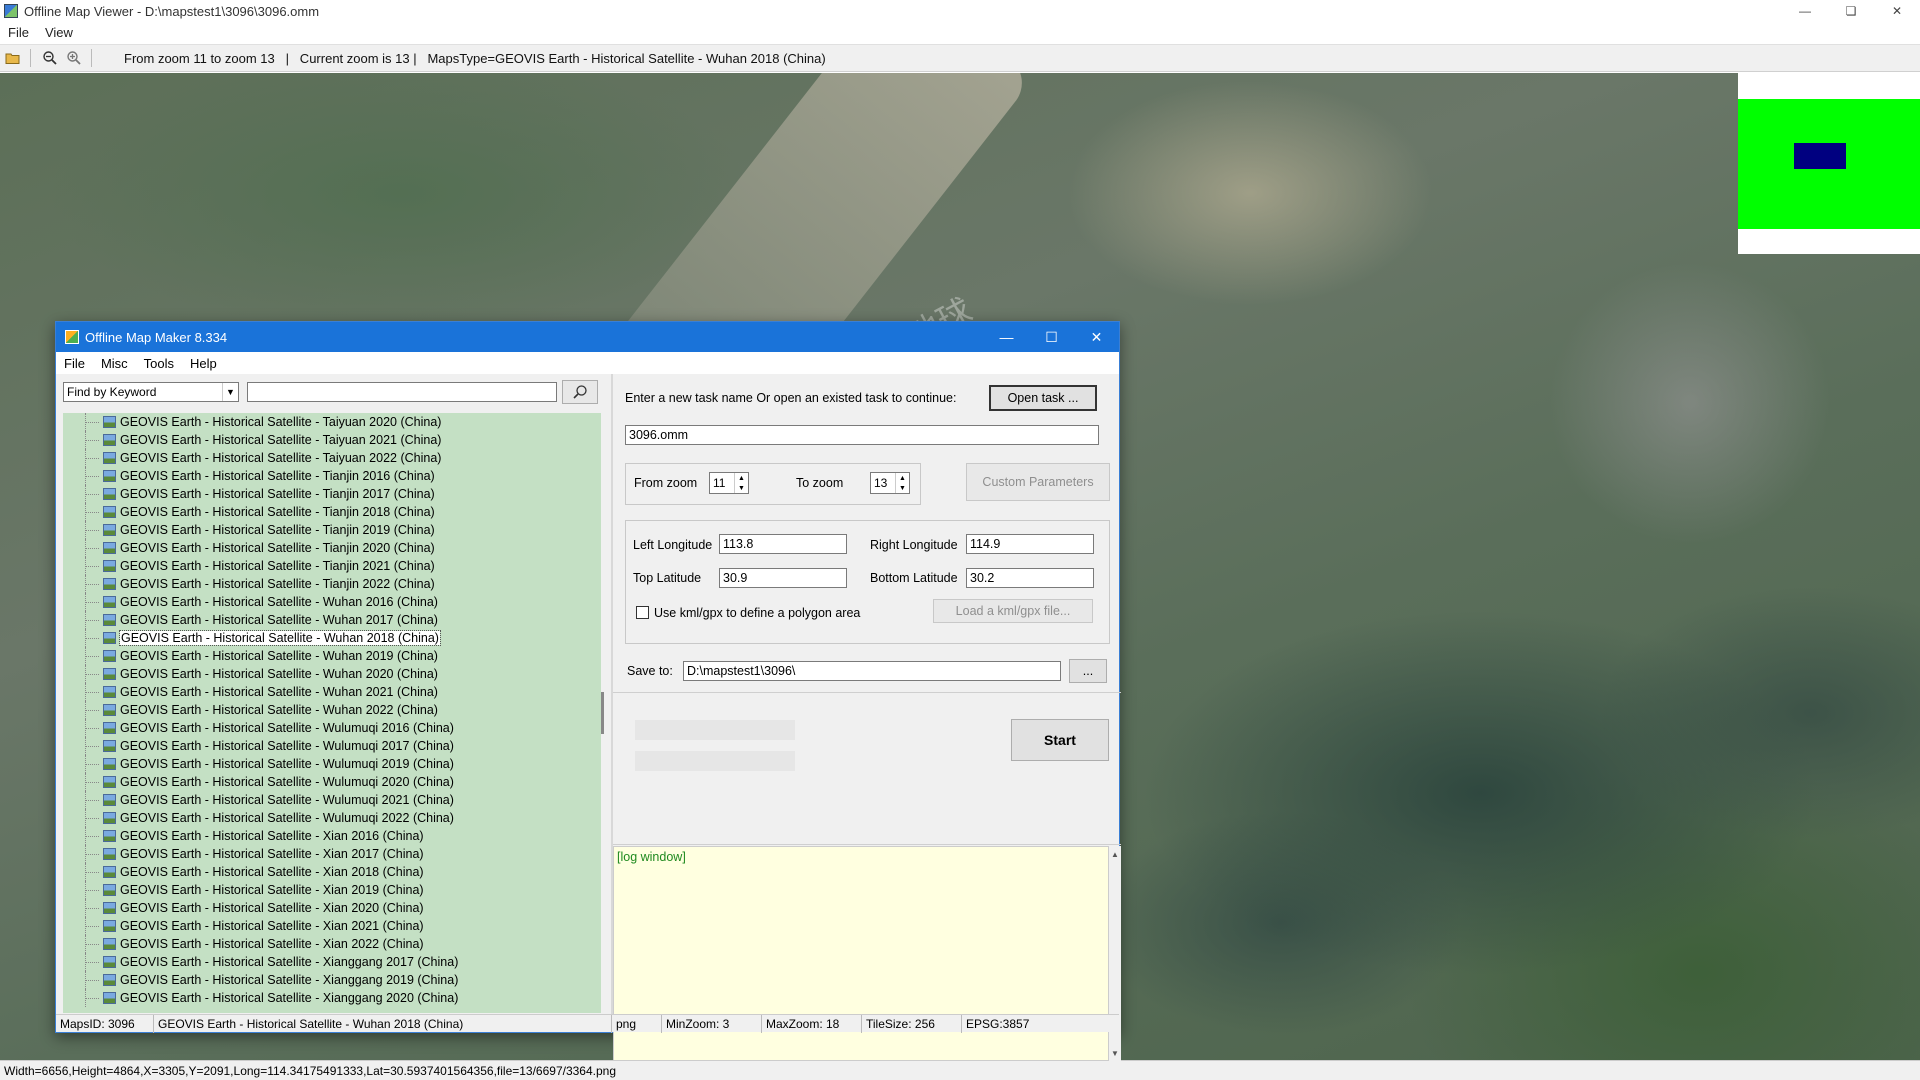 Image resolution: width=1920 pixels, height=1080 pixels. What do you see at coordinates (1038, 482) in the screenshot?
I see `custom-parameters-button: Custom Parameters` at bounding box center [1038, 482].